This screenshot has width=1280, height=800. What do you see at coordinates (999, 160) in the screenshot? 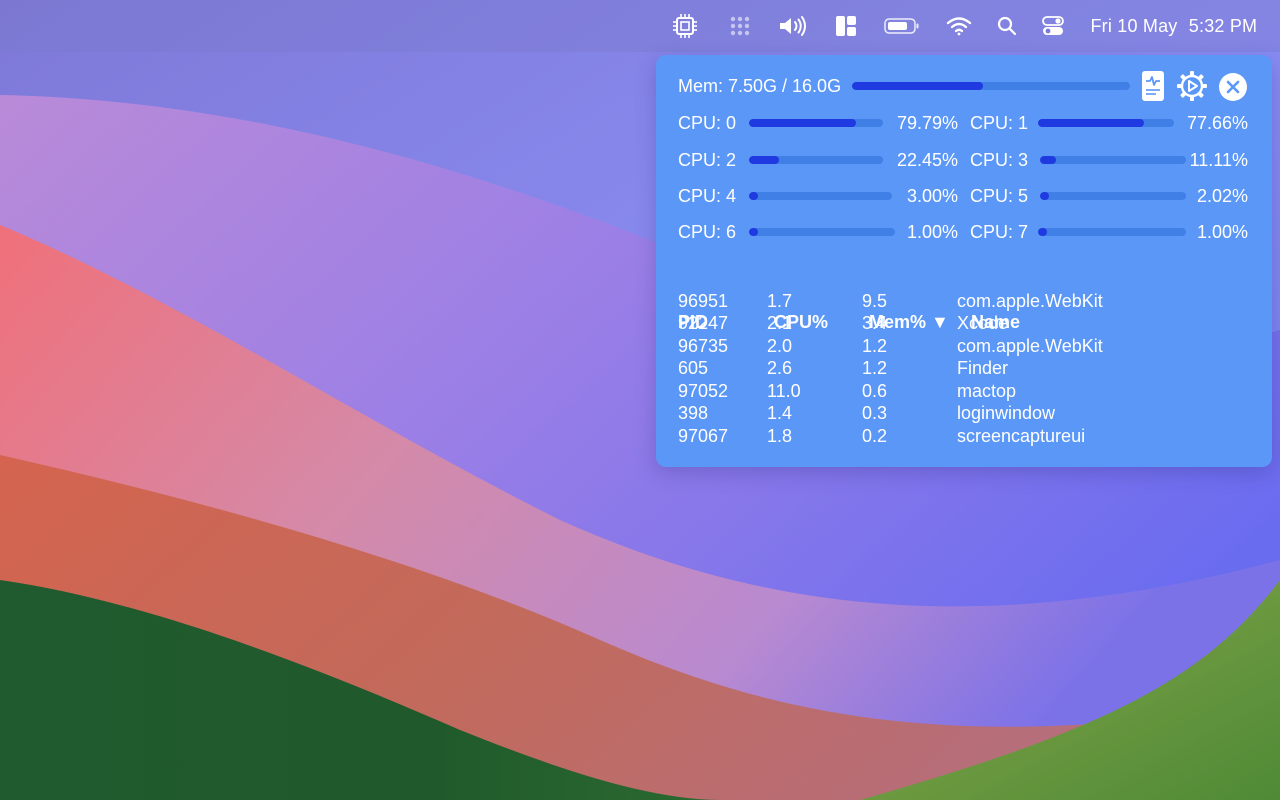
I see `cpu-label: CPU: 3` at bounding box center [999, 160].